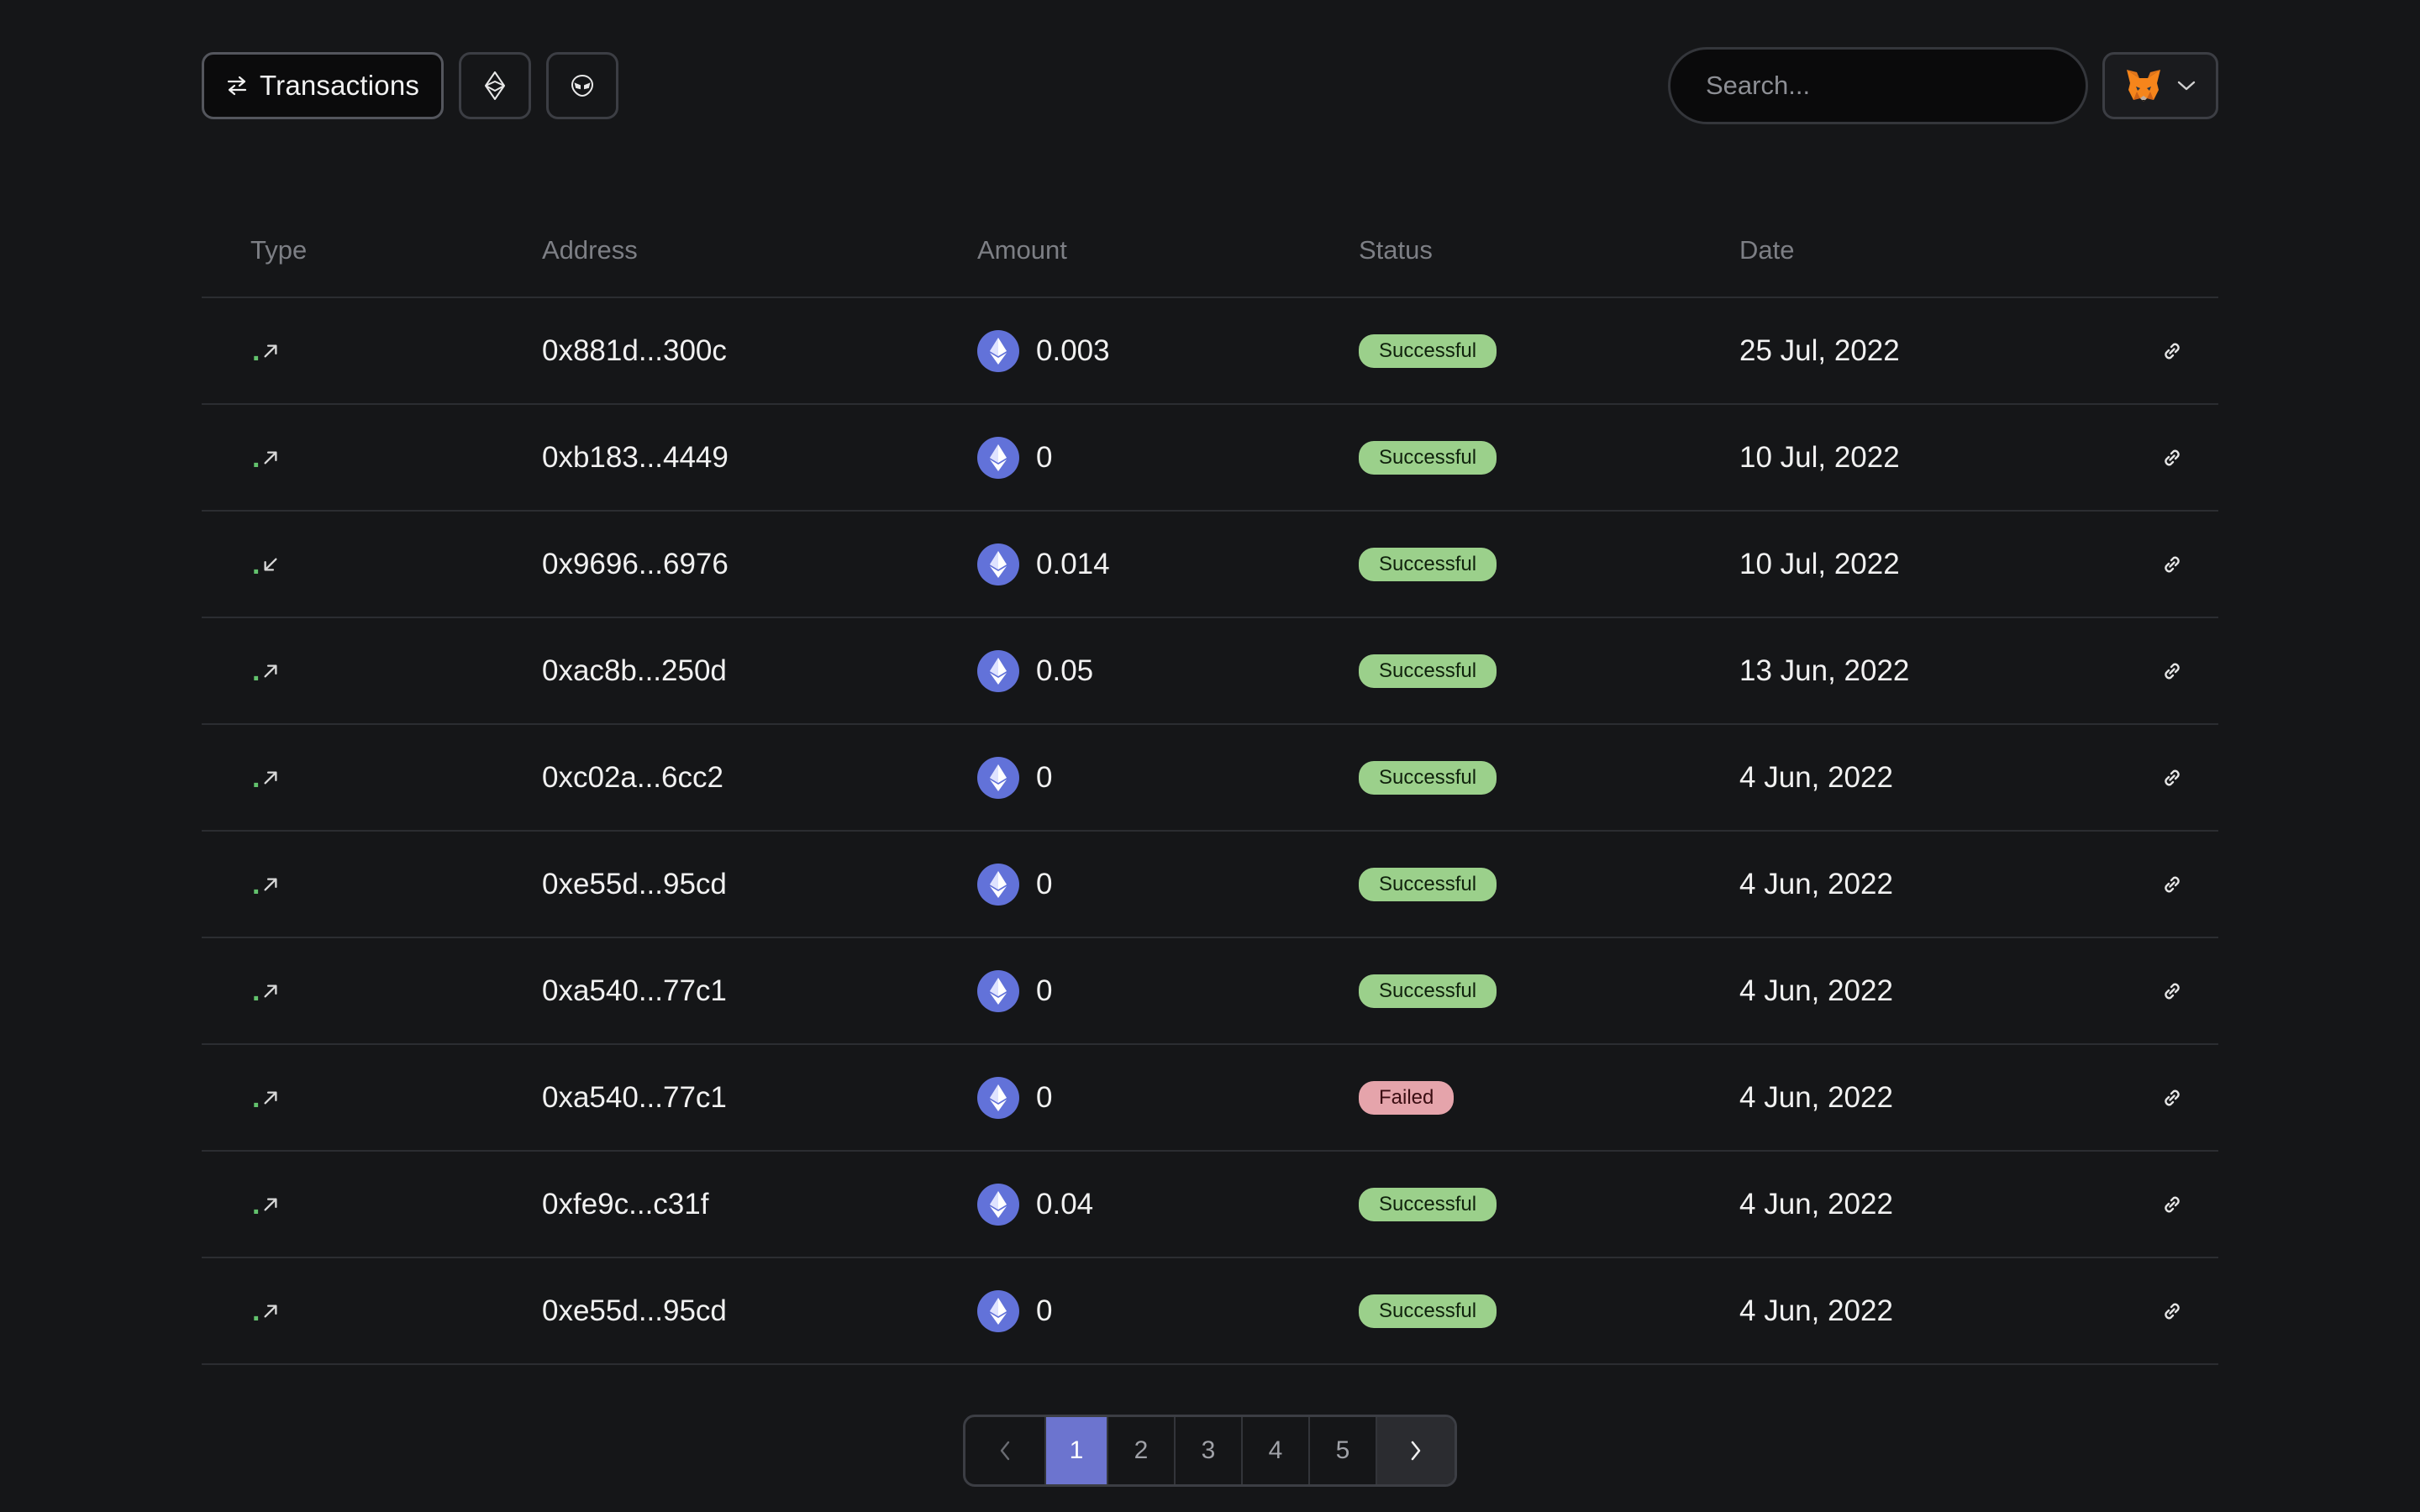  I want to click on header-status: Status, so click(1396, 250).